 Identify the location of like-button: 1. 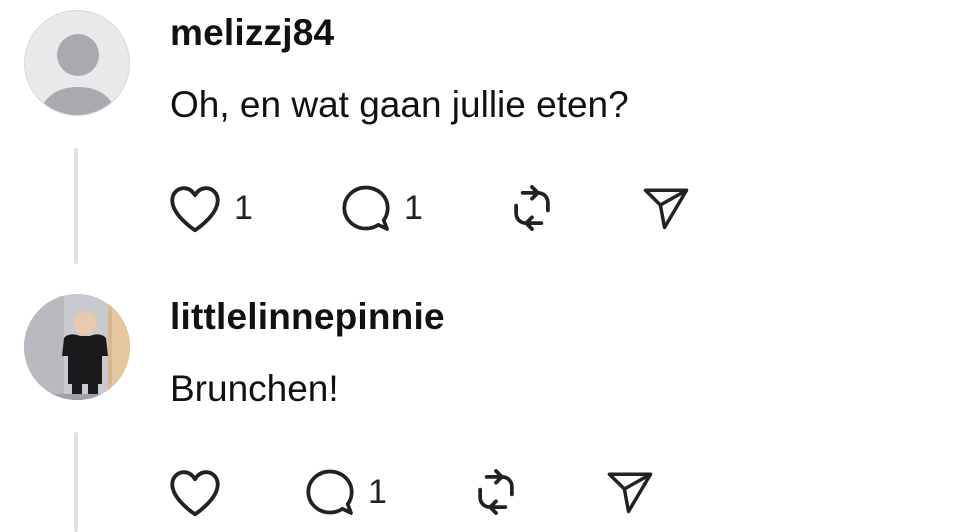
(209, 208).